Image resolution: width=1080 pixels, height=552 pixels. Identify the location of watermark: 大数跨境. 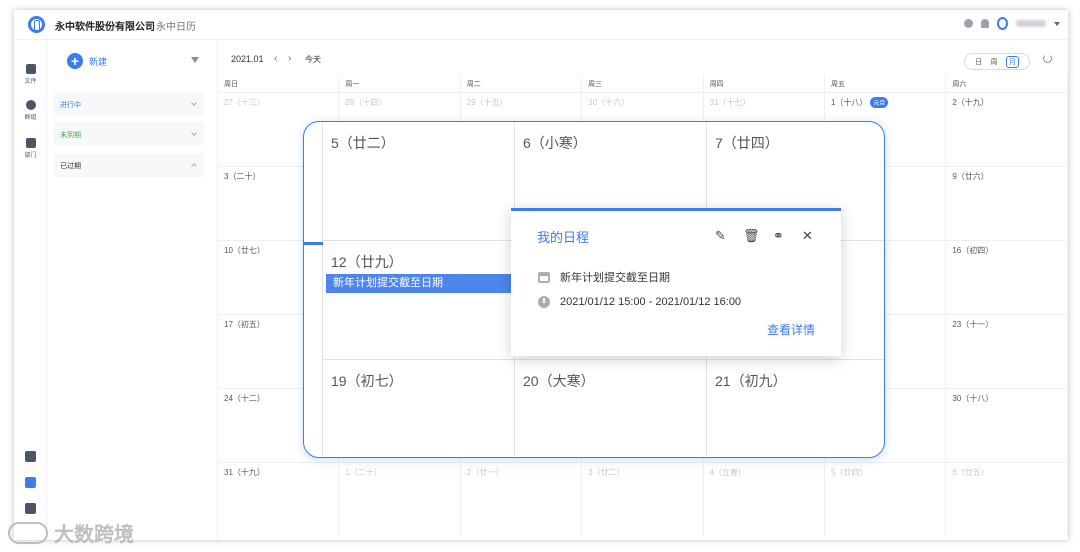
(71, 532).